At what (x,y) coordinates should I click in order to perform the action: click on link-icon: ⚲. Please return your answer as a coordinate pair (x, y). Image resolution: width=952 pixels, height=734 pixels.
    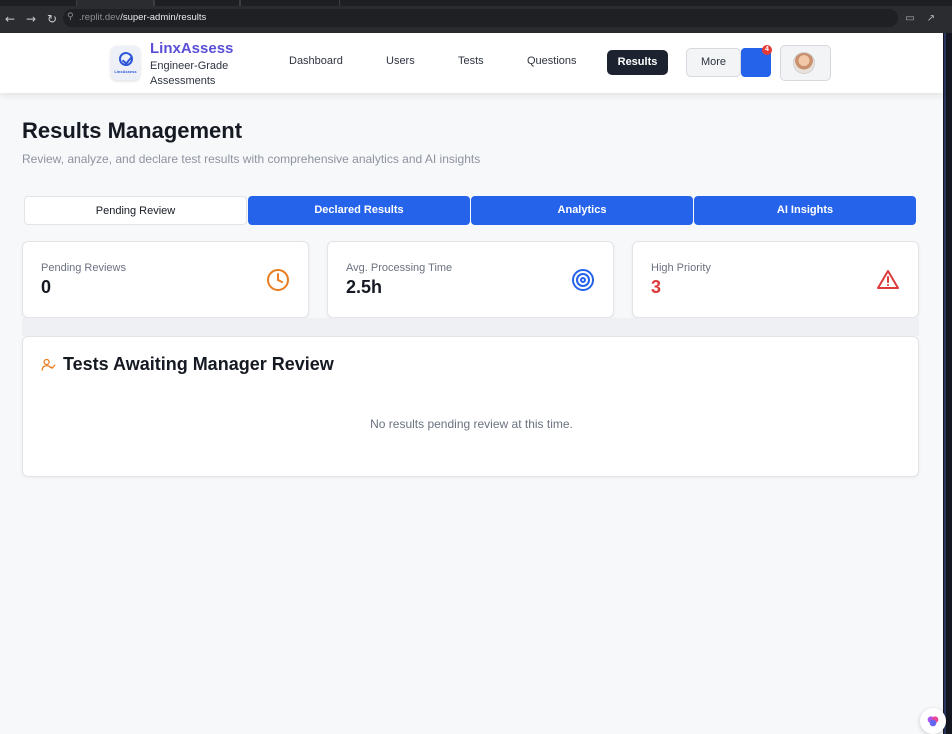
    Looking at the image, I should click on (70, 17).